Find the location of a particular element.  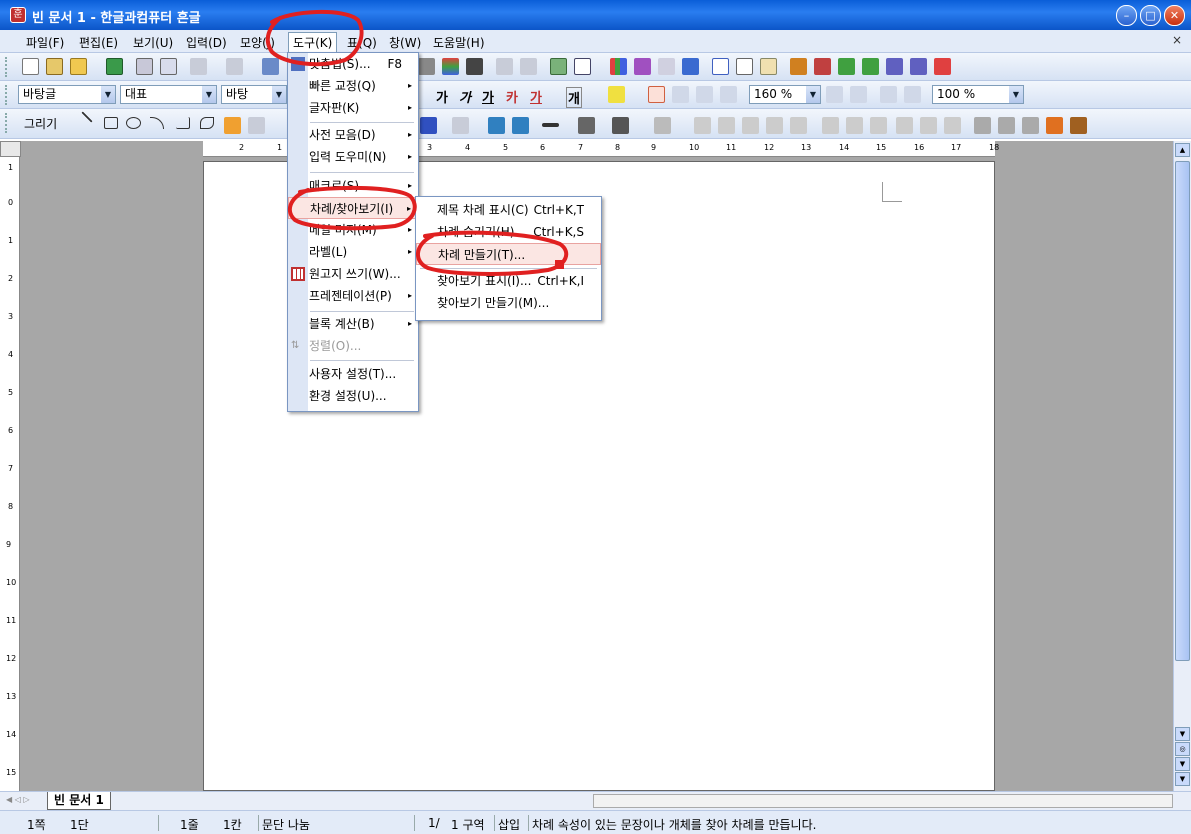

font-color-button: 가 is located at coordinates (536, 96).